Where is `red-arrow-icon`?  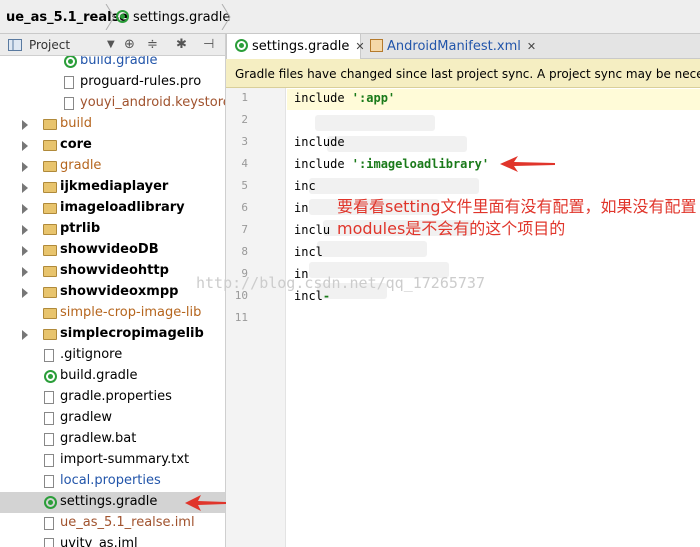
red-arrow-icon is located at coordinates (527, 164).